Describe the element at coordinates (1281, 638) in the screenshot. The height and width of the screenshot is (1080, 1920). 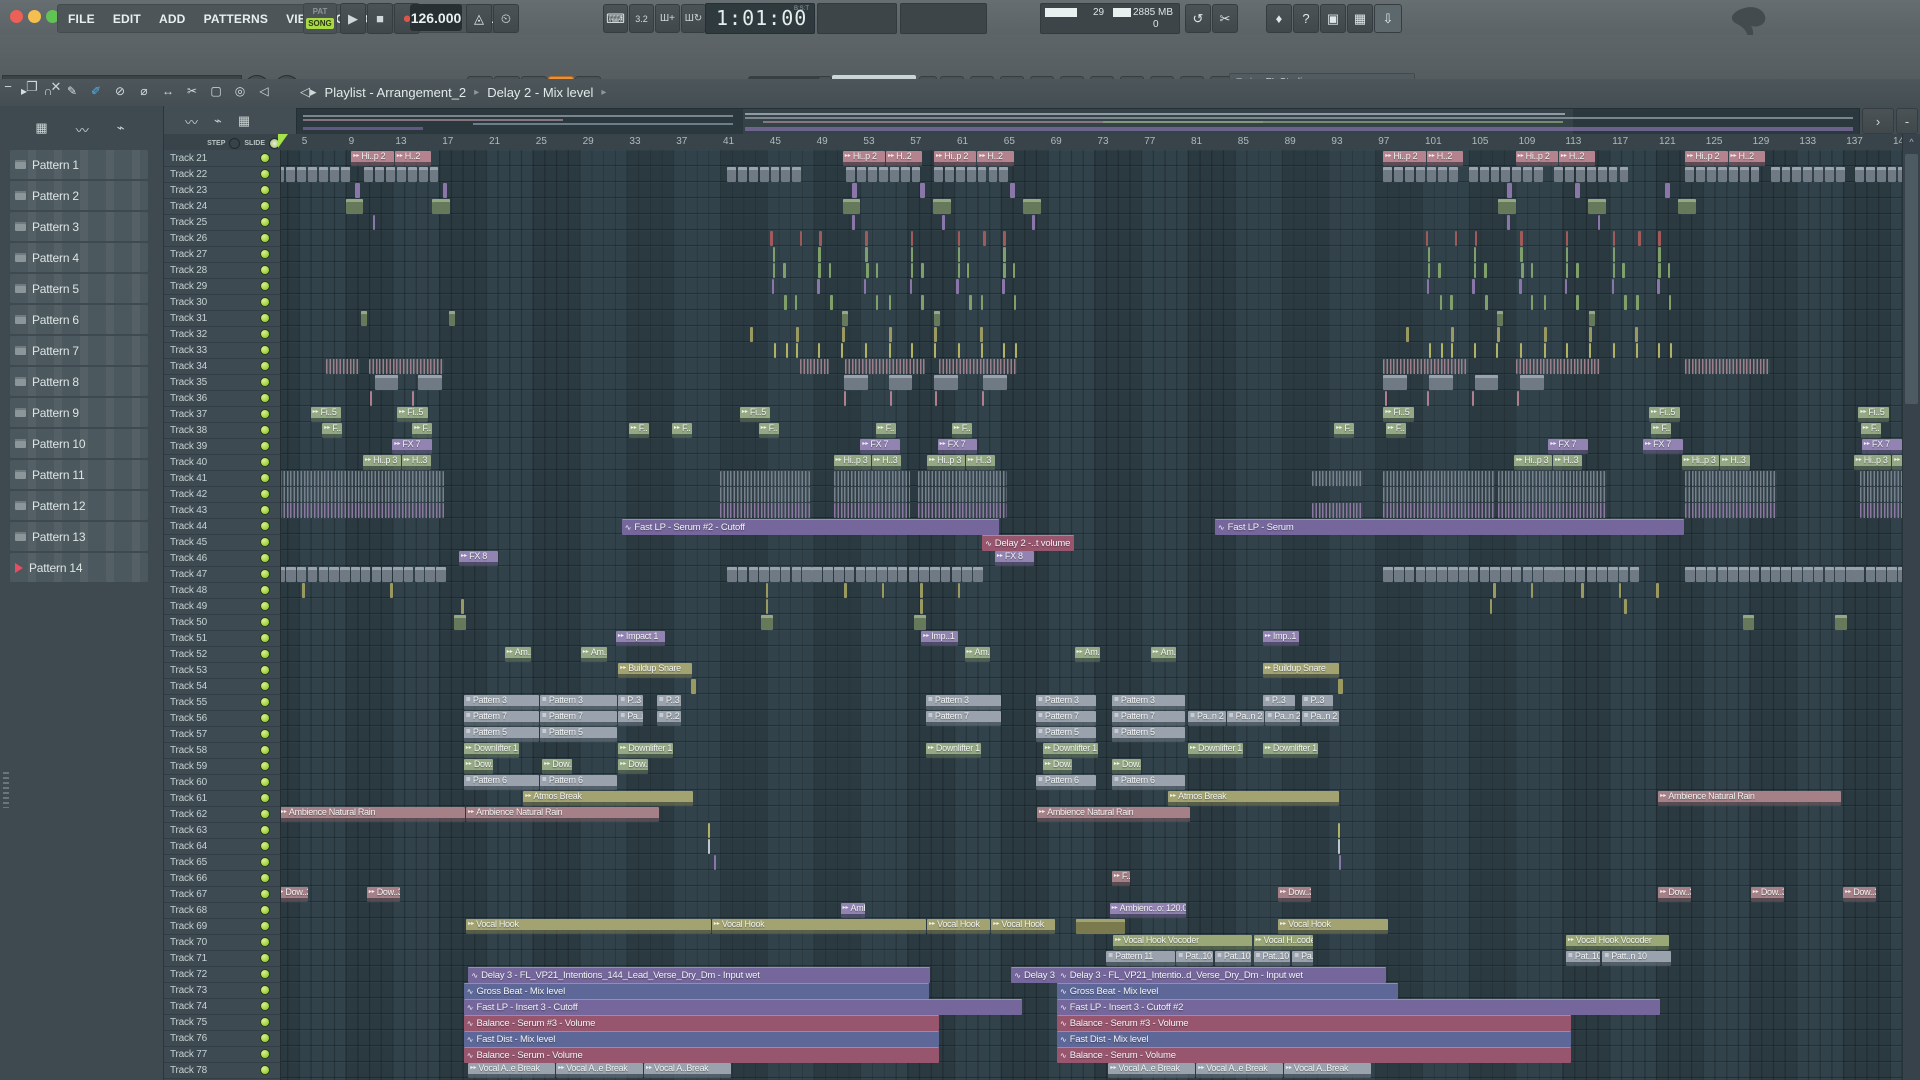
I see `audio-clip: ▸▸ Imp..1` at that location.